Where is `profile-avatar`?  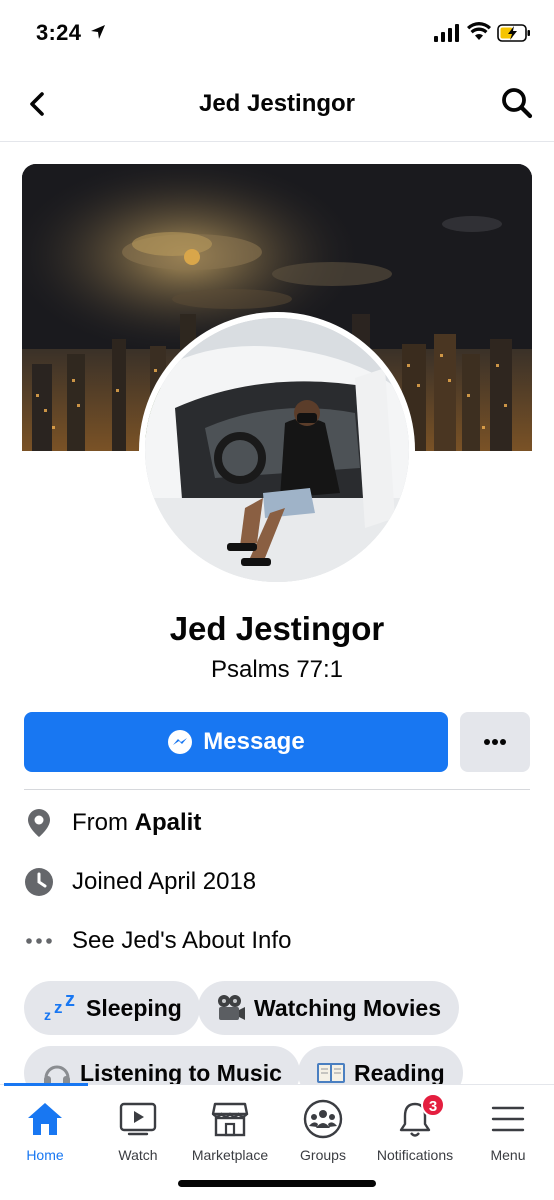 profile-avatar is located at coordinates (277, 450).